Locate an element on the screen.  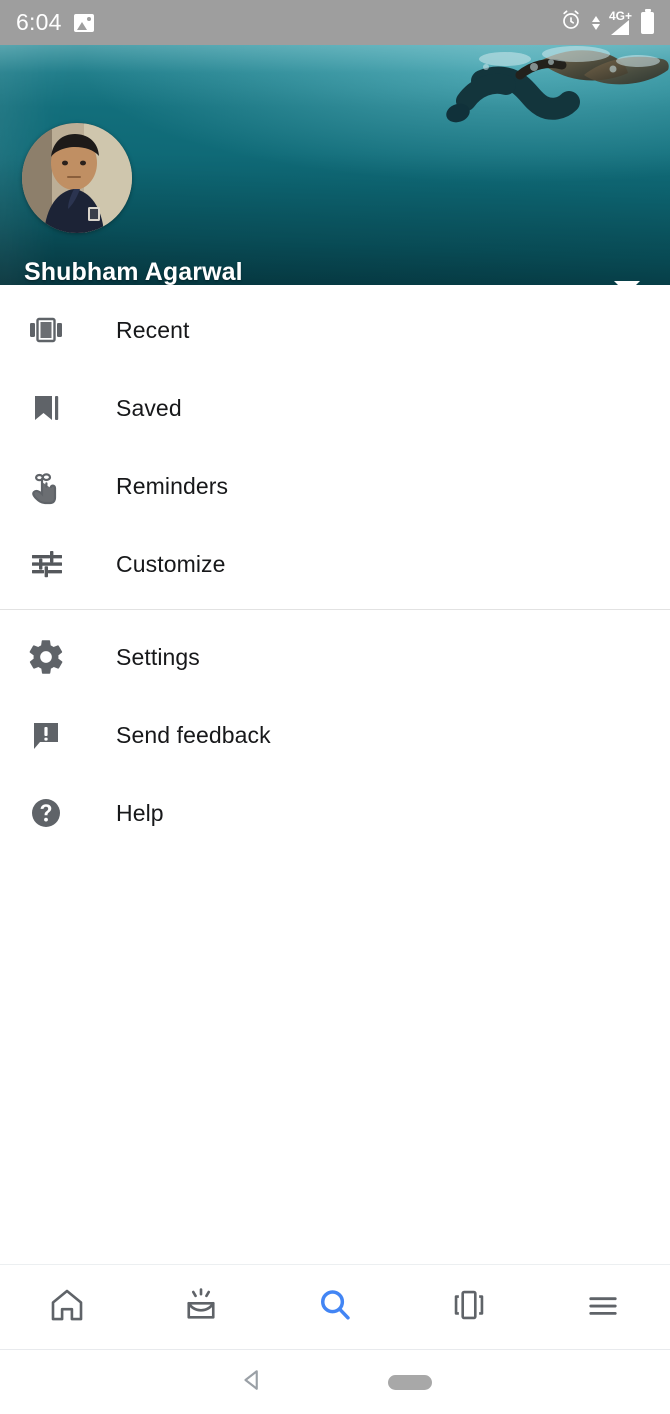
menu-item-label: Settings is located at coordinates (158, 656).